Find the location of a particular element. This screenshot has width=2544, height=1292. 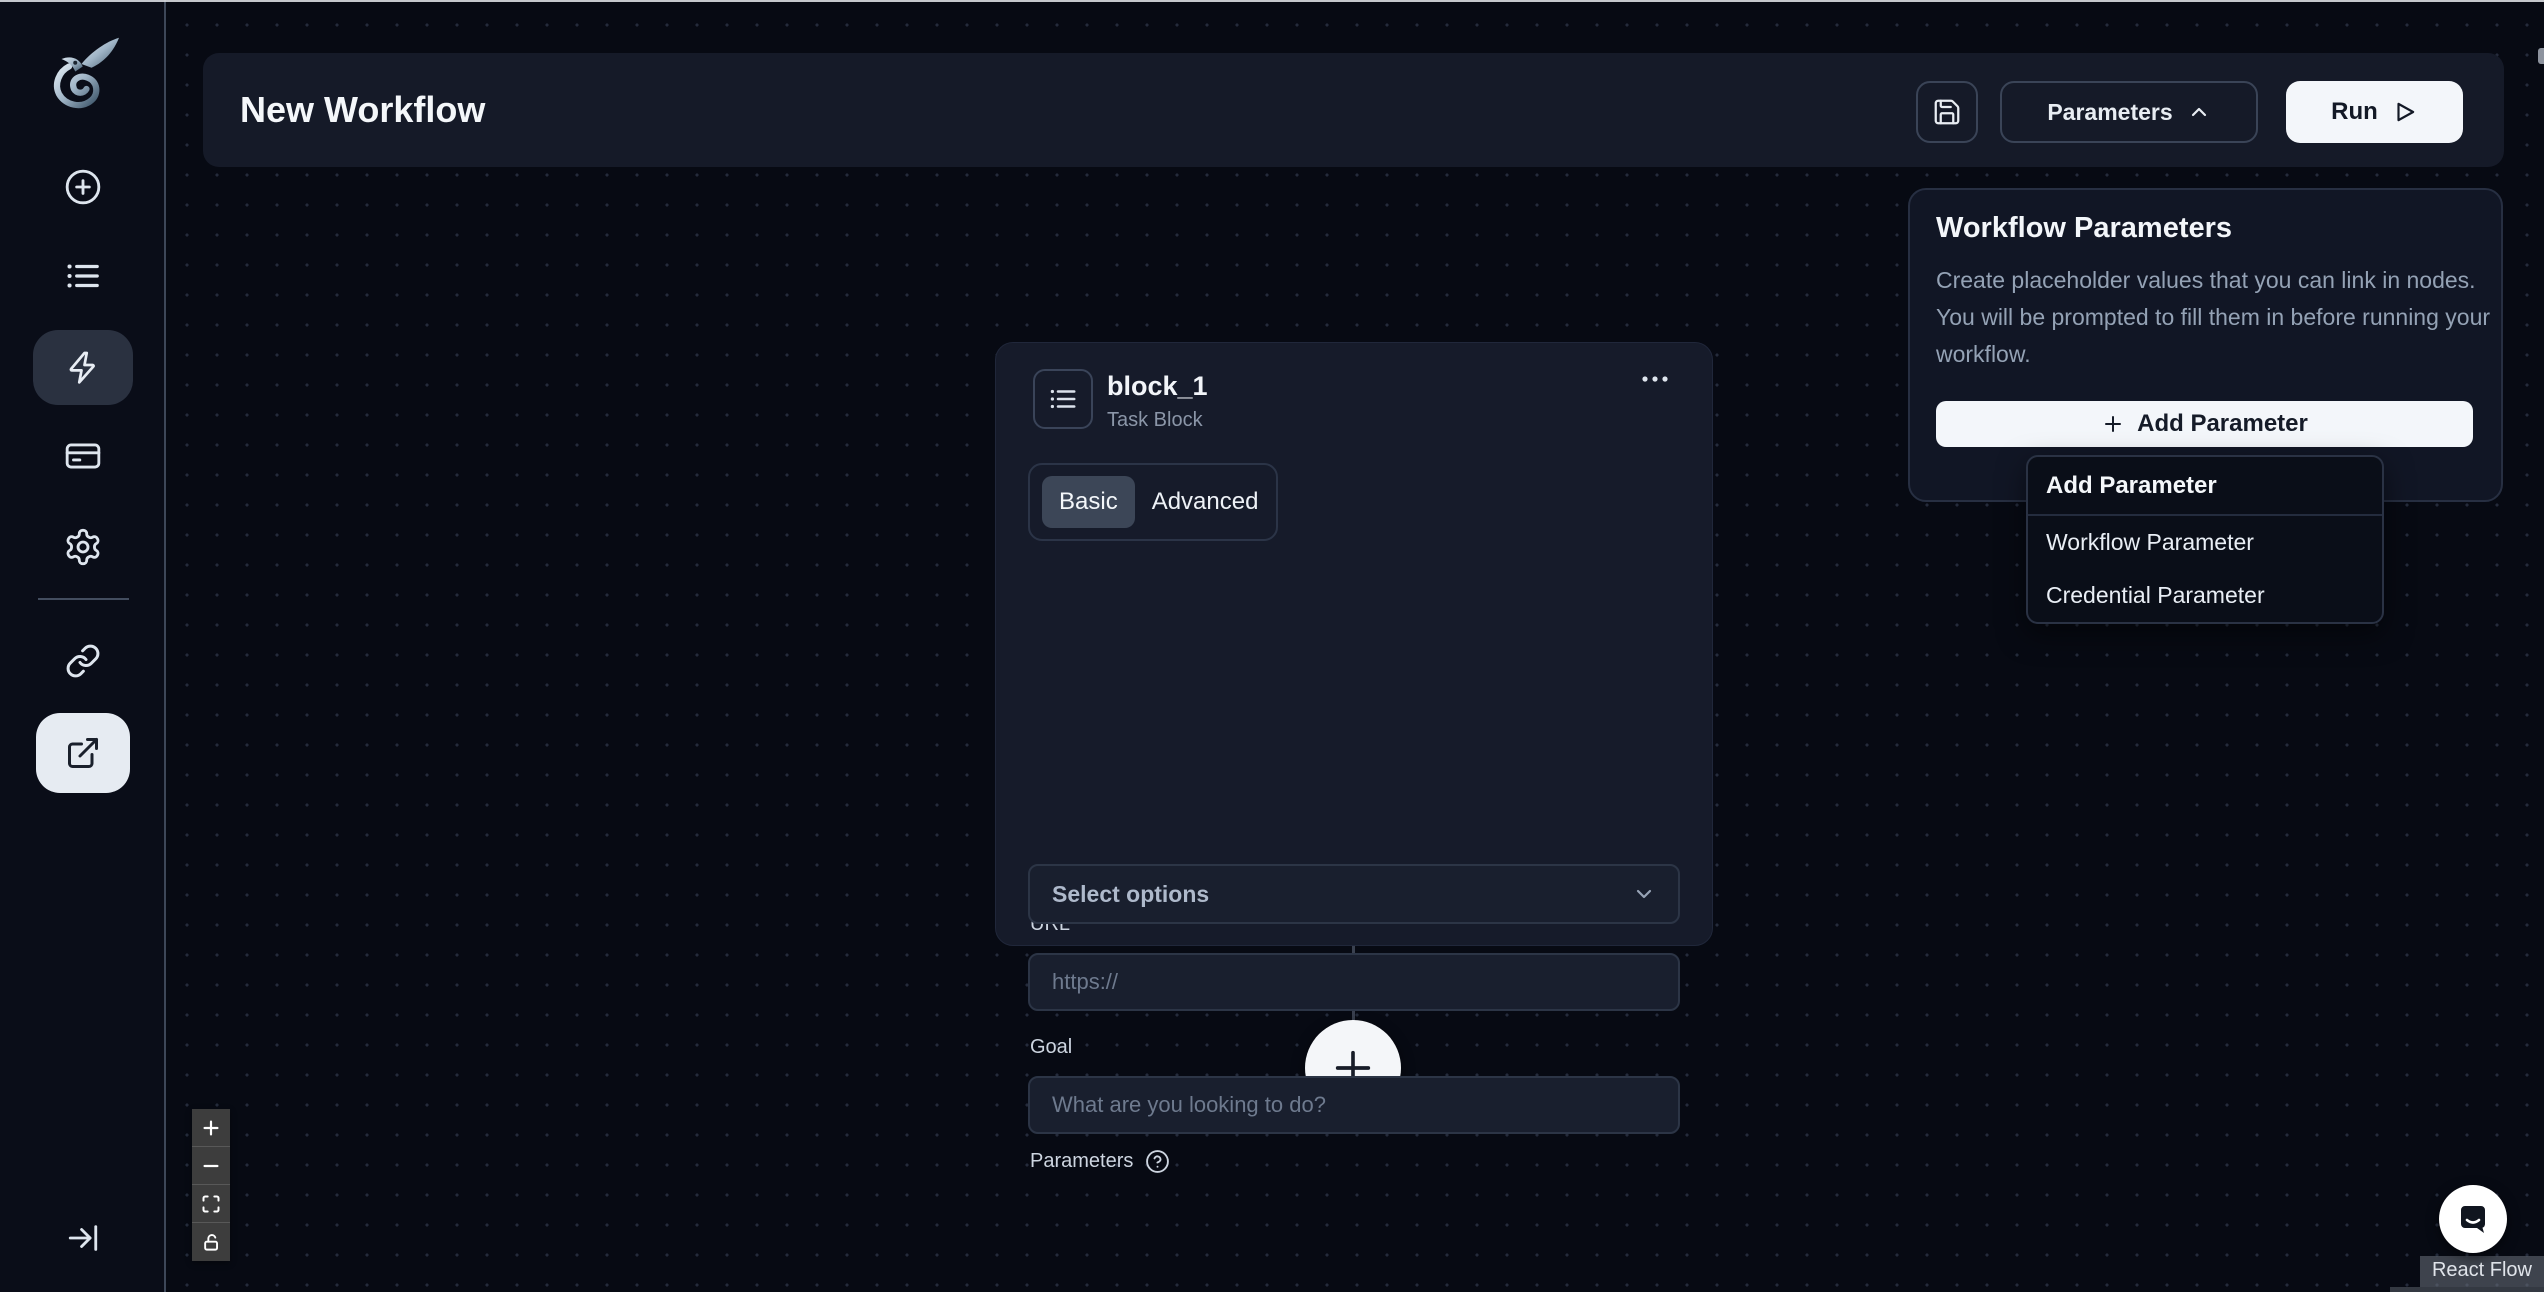

save-button is located at coordinates (1947, 112).